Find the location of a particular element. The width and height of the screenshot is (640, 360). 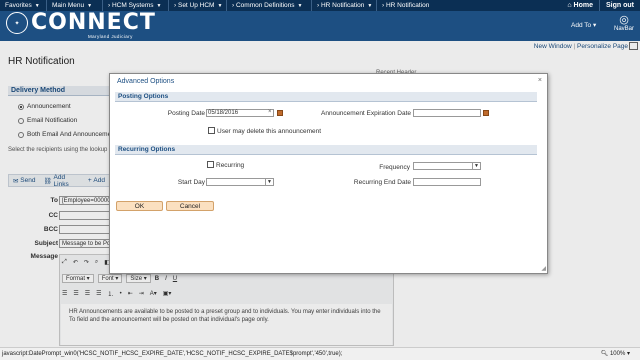

start-day-label: Start Day is located at coordinates (191, 182).